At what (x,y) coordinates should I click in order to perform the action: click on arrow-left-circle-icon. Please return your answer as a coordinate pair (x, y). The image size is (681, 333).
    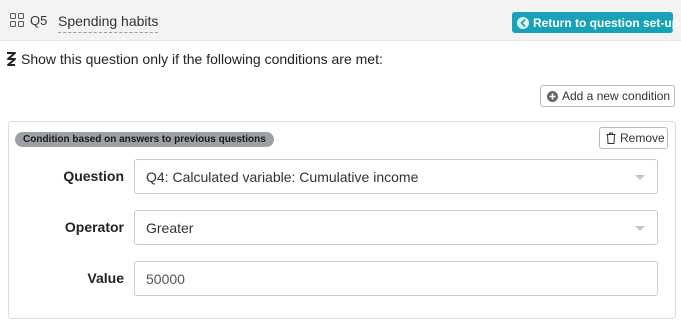
    Looking at the image, I should click on (523, 22).